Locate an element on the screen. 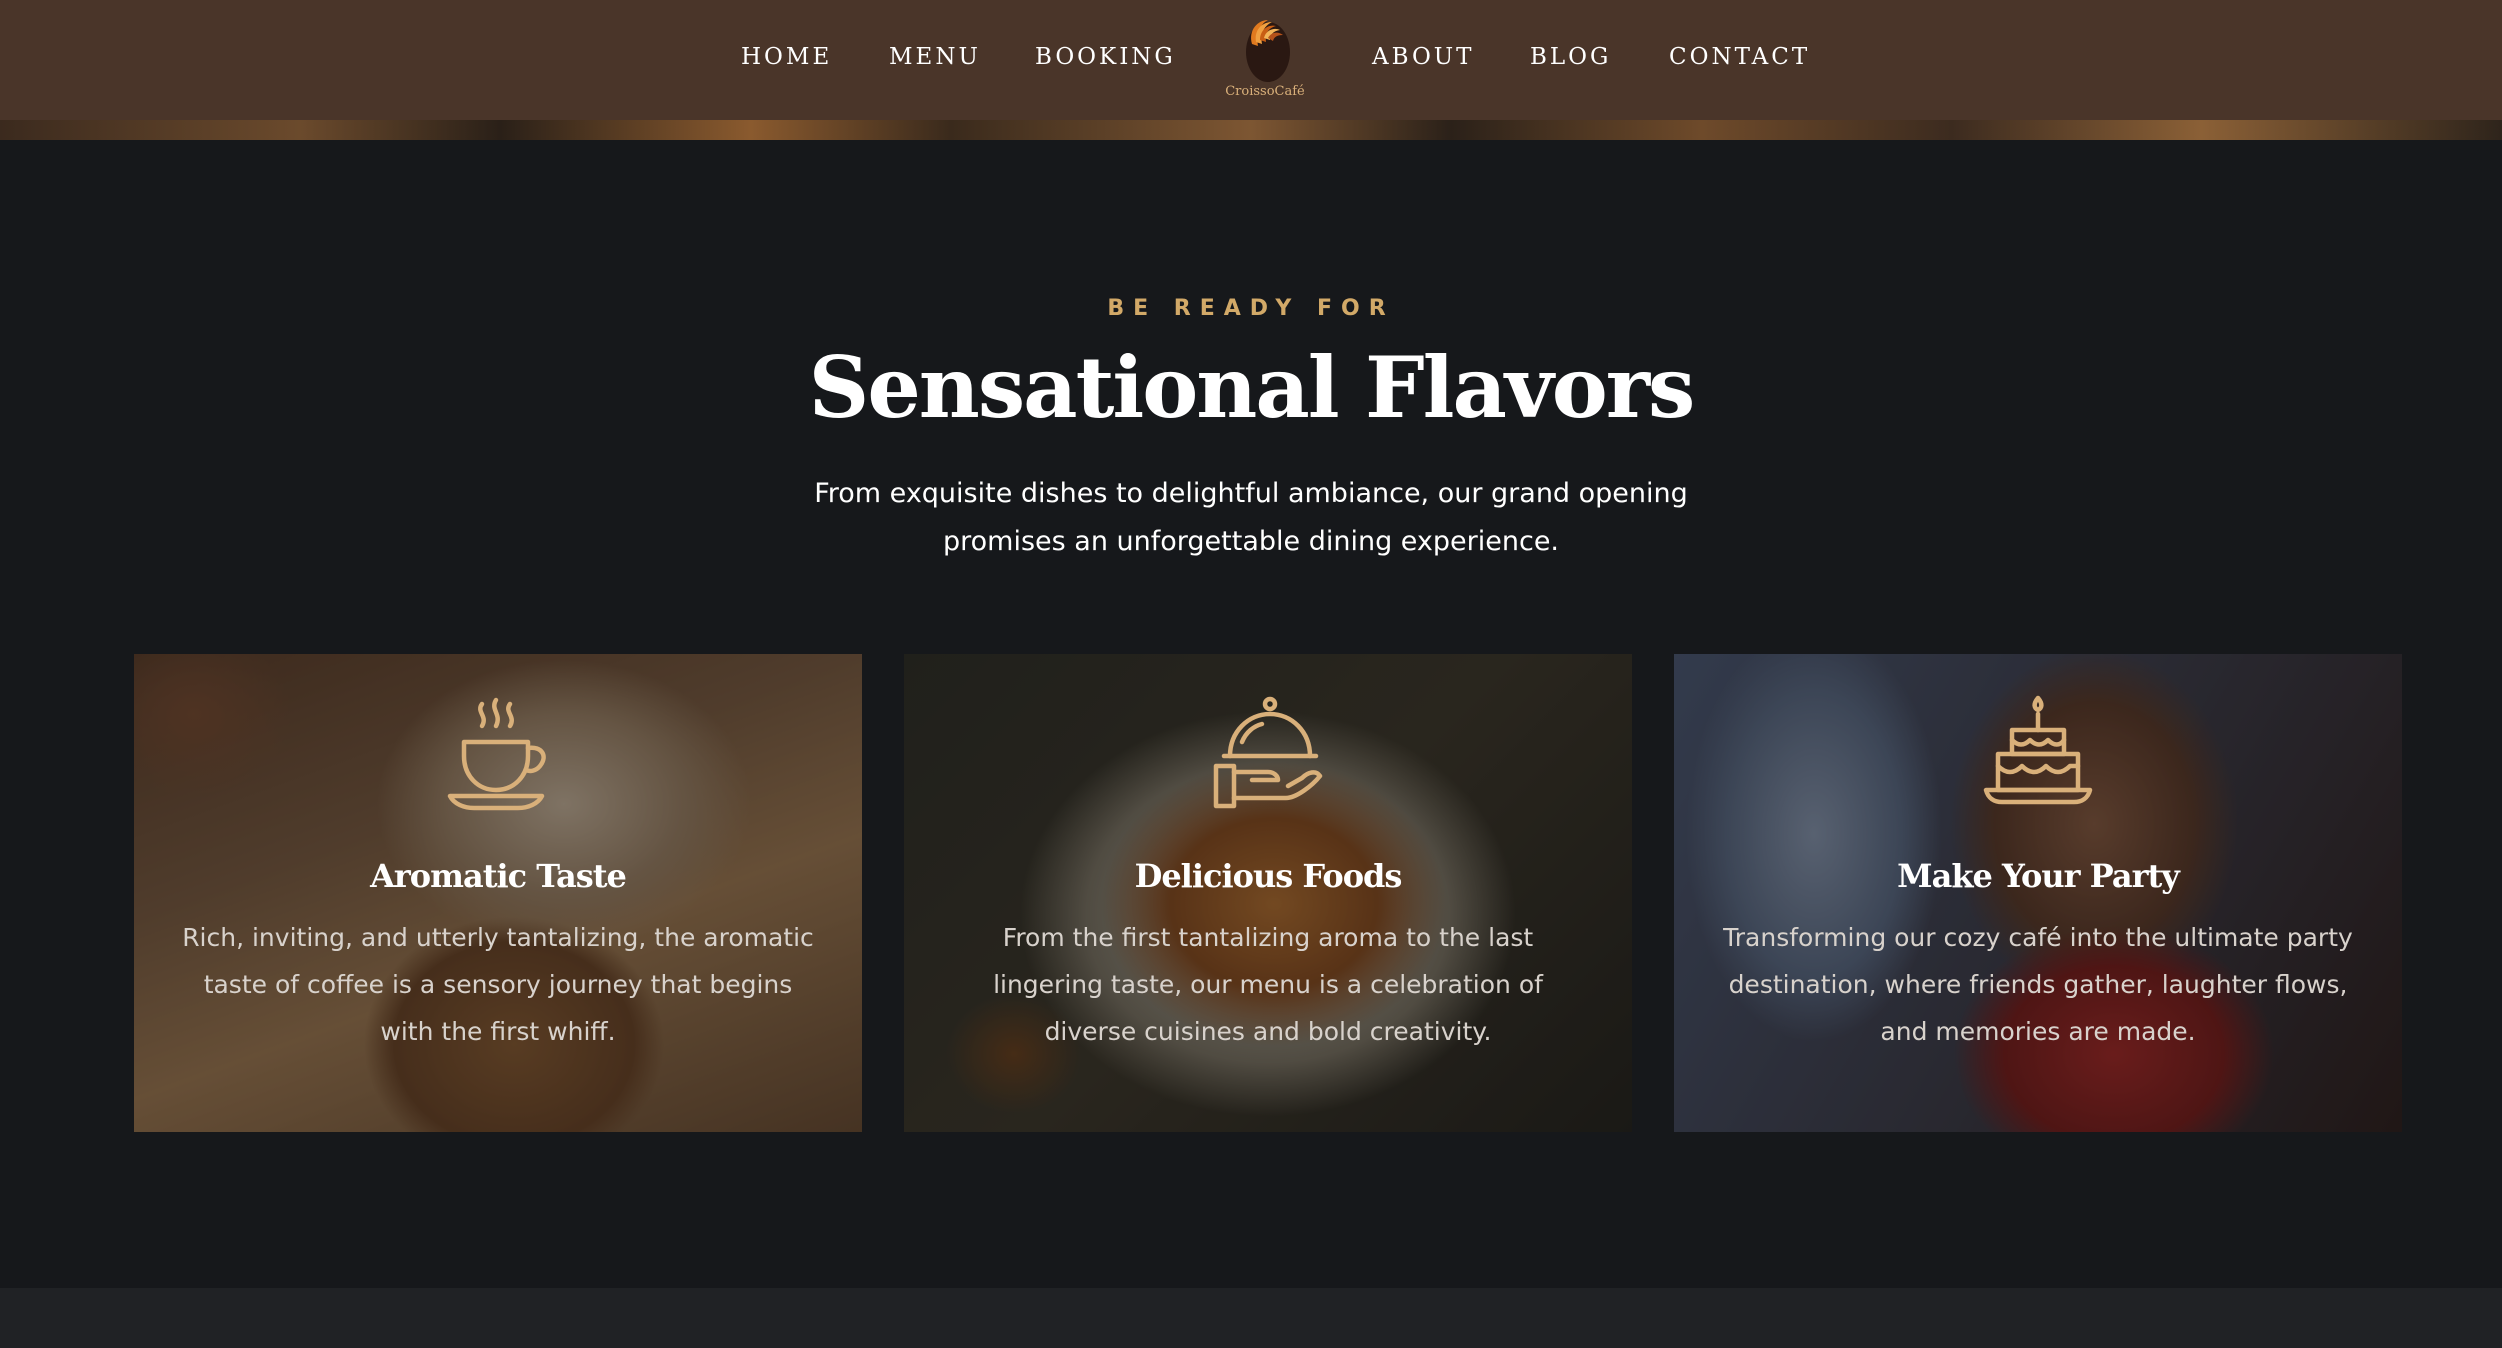  nav-link-blog: BLOG is located at coordinates (1570, 57).